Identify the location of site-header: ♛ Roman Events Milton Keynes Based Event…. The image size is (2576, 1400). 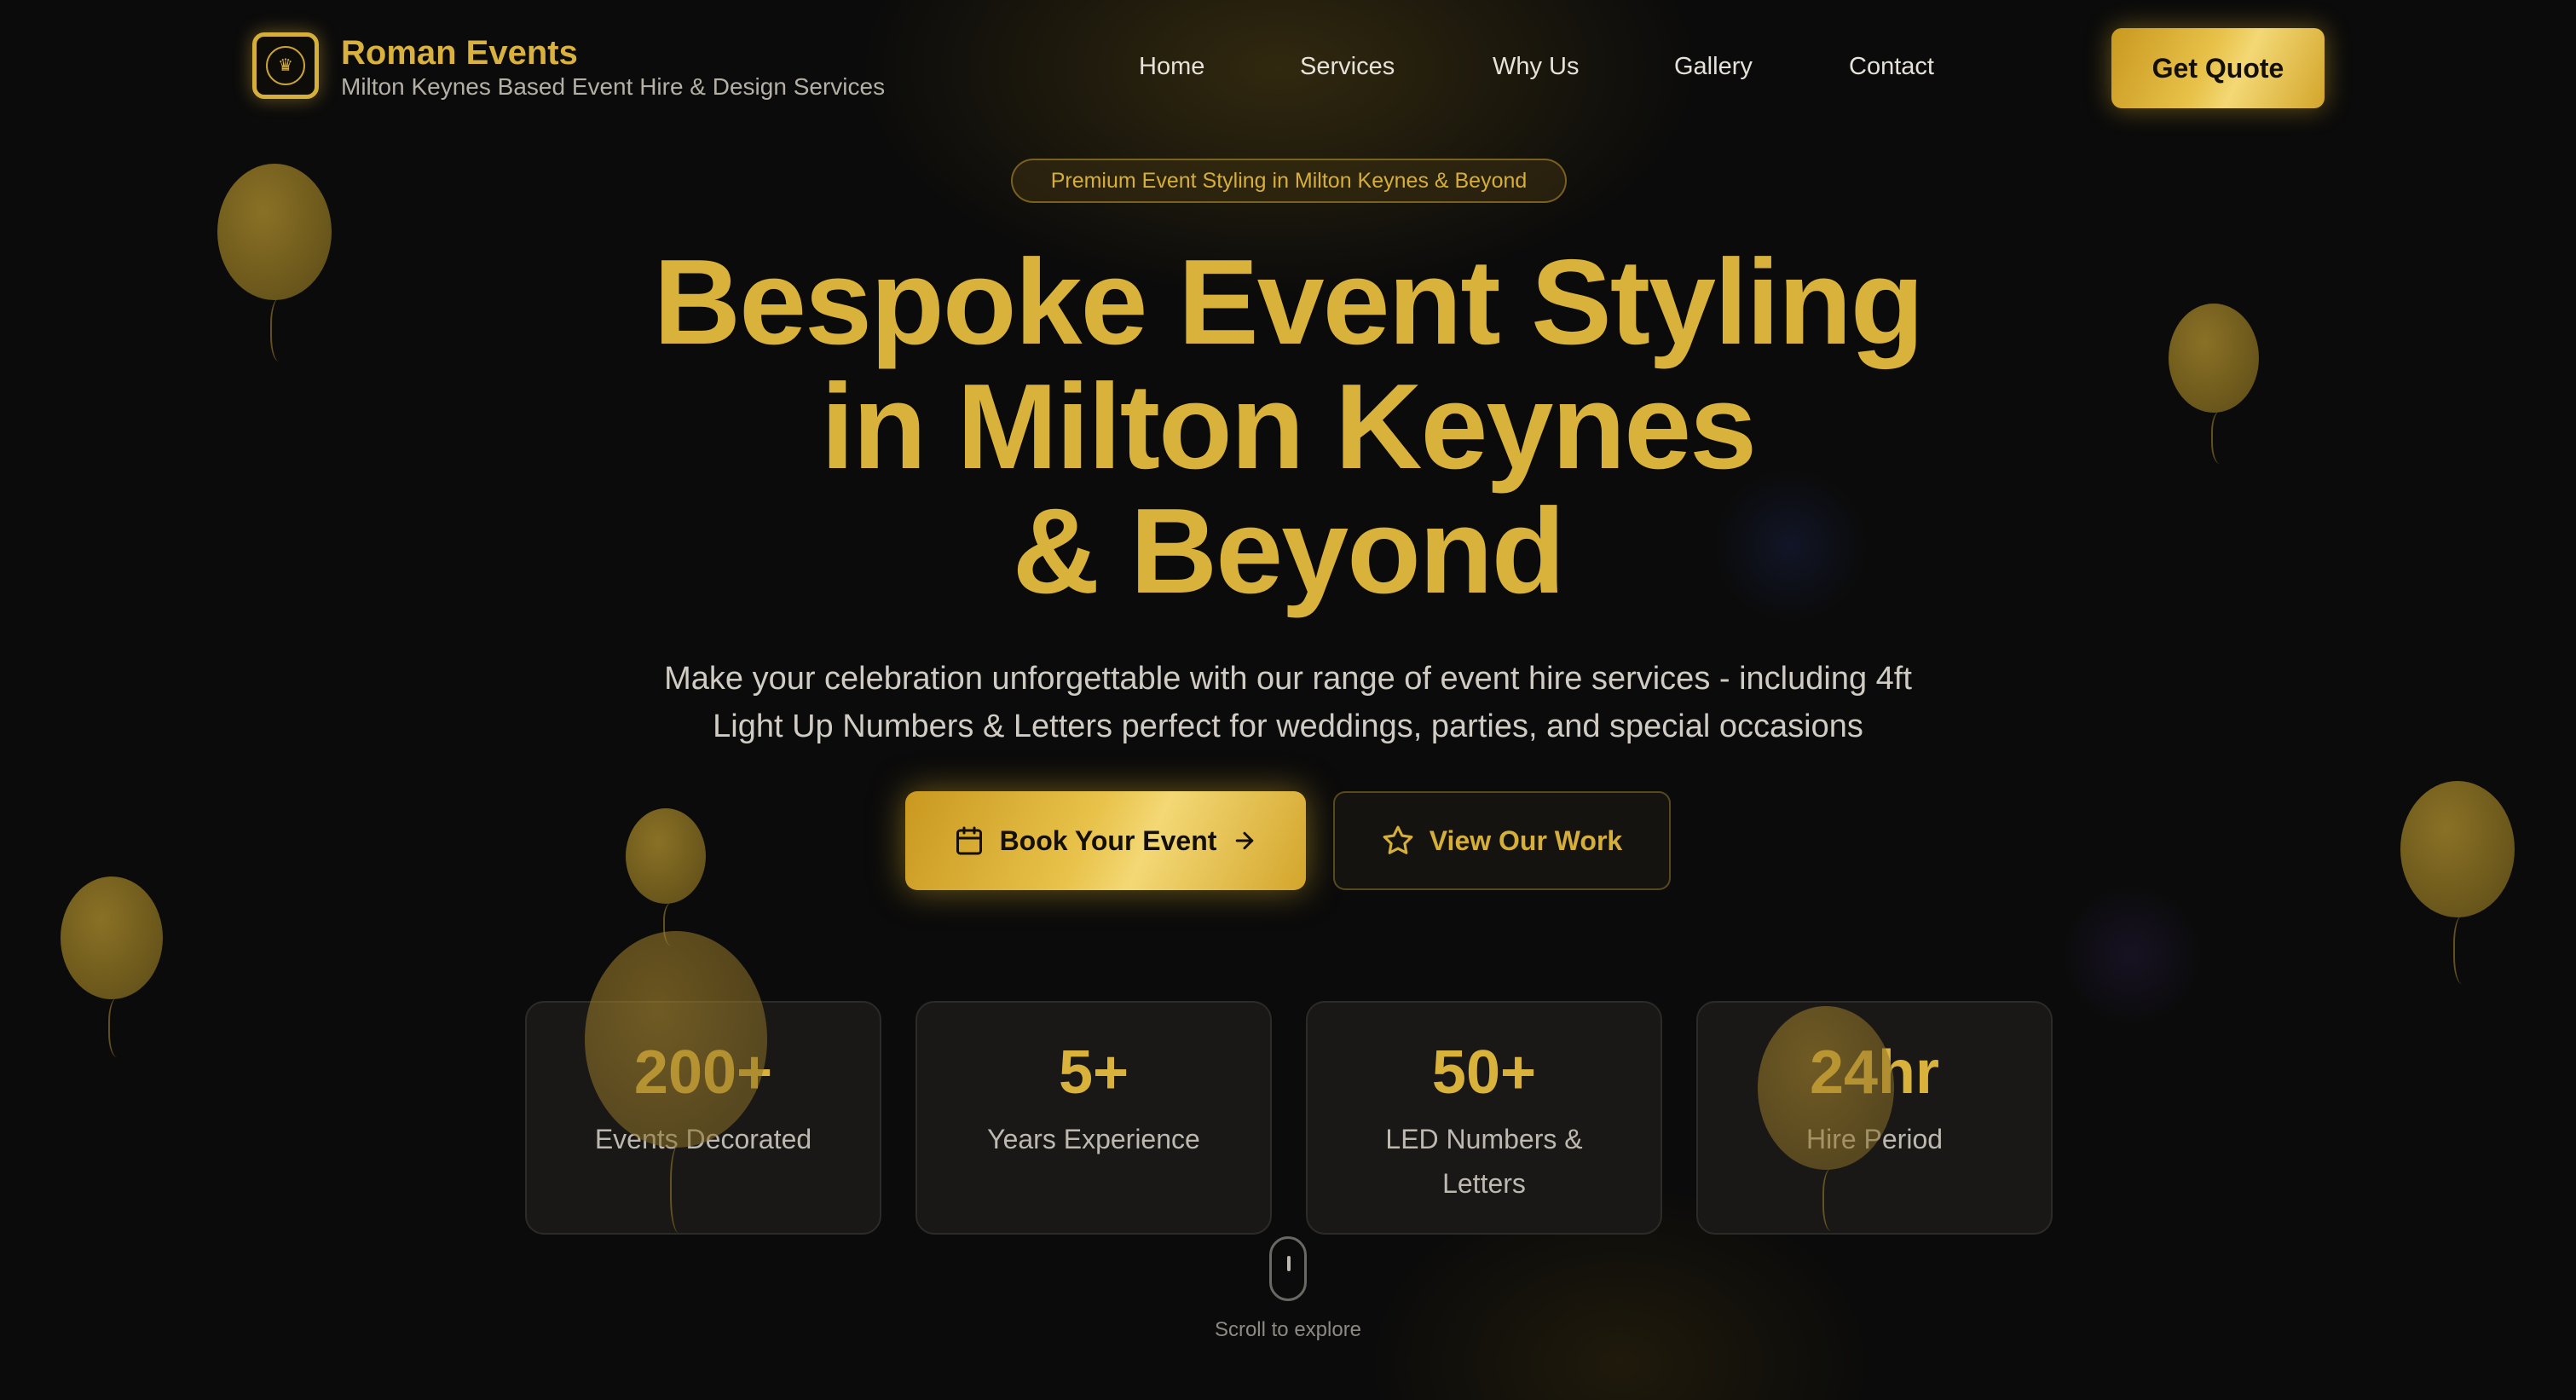
(1288, 68).